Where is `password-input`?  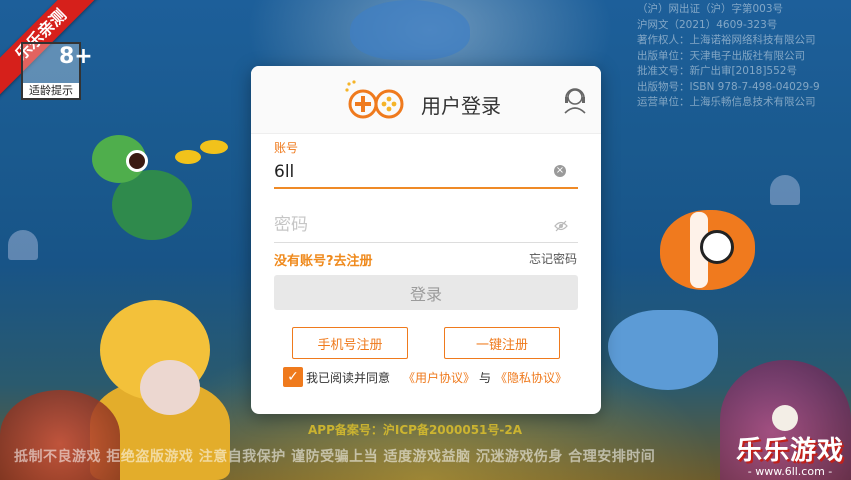 password-input is located at coordinates (409, 225).